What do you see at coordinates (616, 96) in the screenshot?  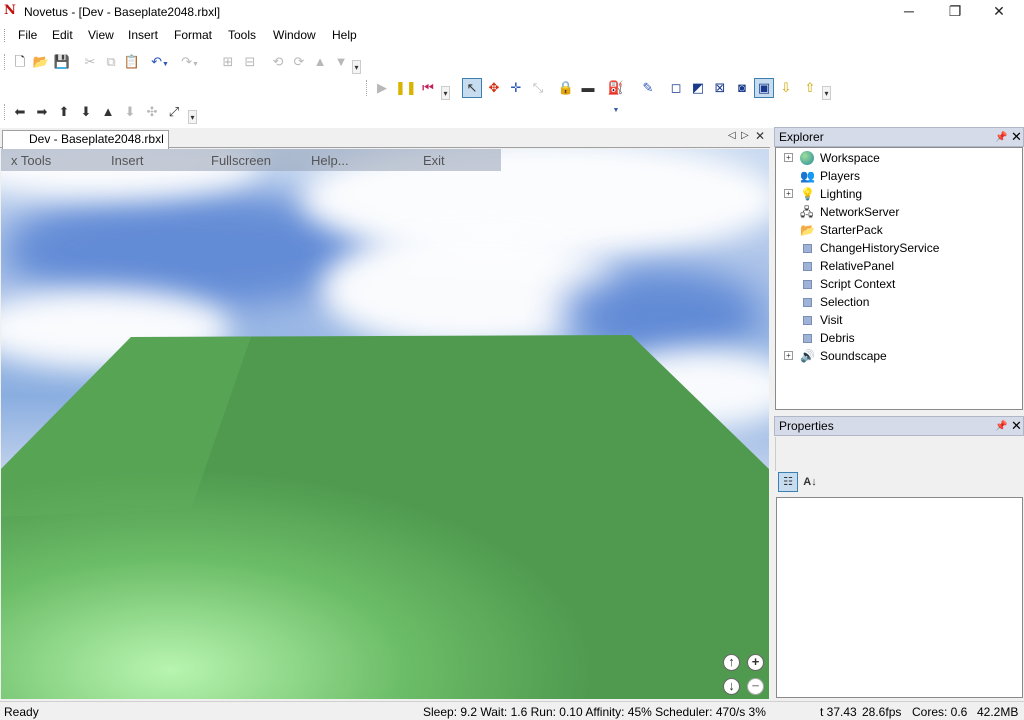 I see `paint-bucket-icon: ⛽▼` at bounding box center [616, 96].